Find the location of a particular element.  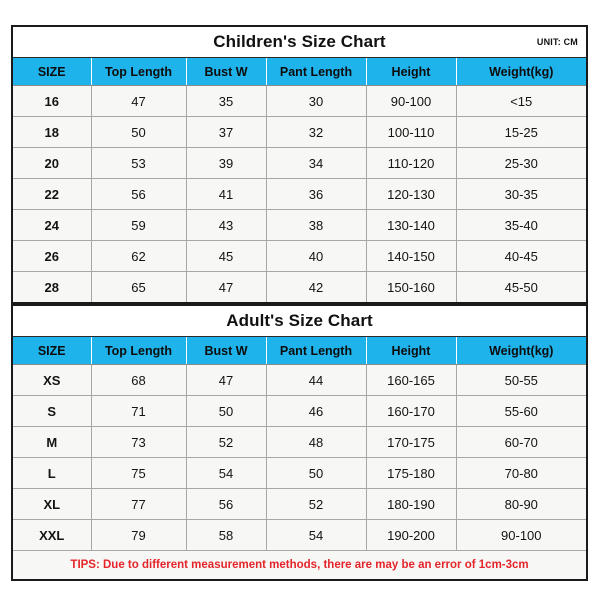

table-row: XS 68 47 44 160-165 50-55 is located at coordinates (300, 380).